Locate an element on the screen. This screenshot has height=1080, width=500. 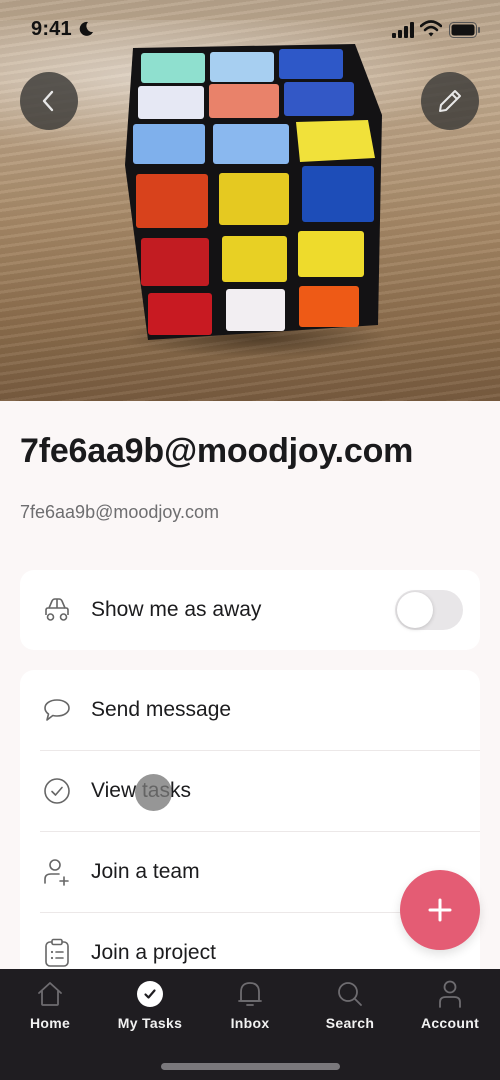
plus-icon is located at coordinates (440, 910).